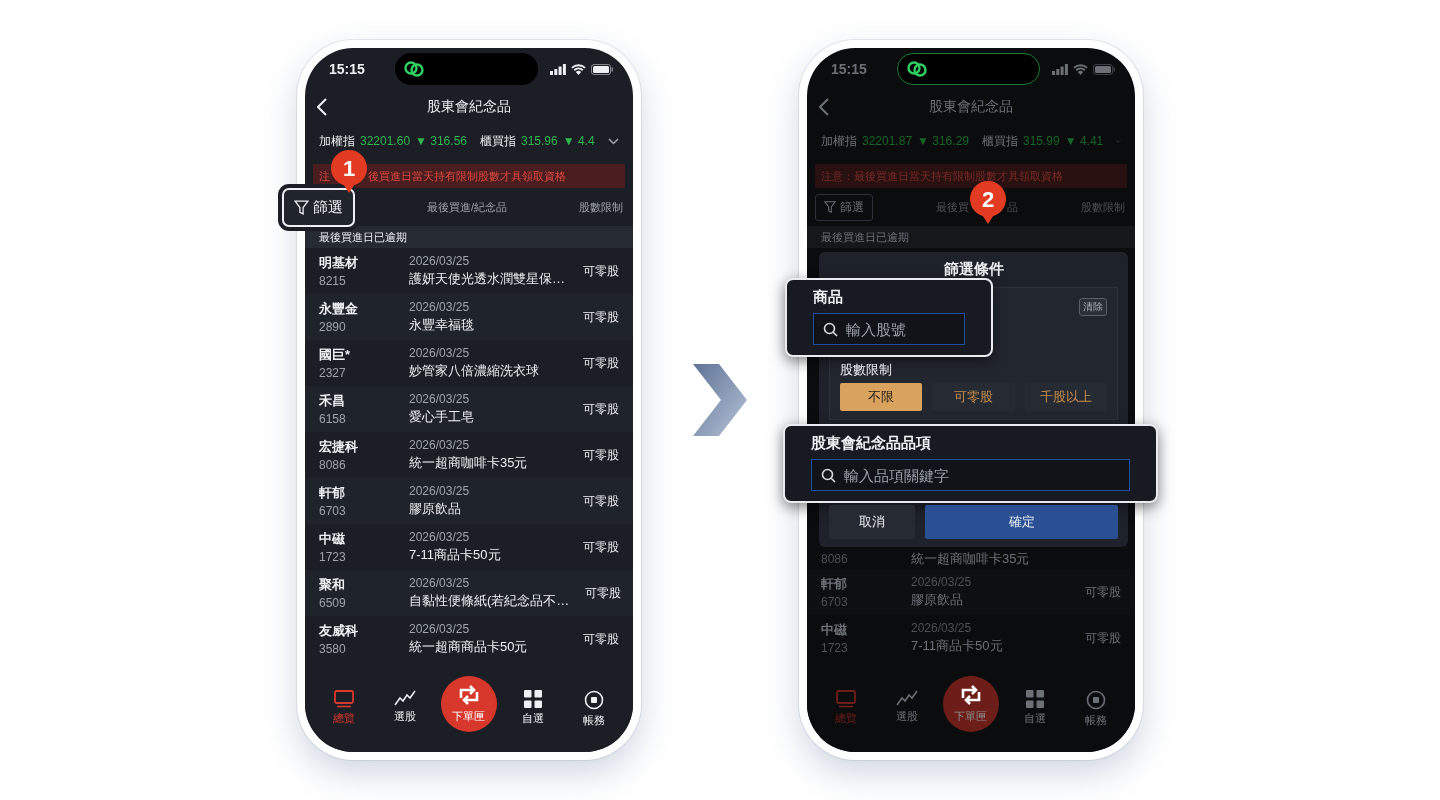 The width and height of the screenshot is (1440, 800). I want to click on stock-name: 禾昌, so click(332, 401).